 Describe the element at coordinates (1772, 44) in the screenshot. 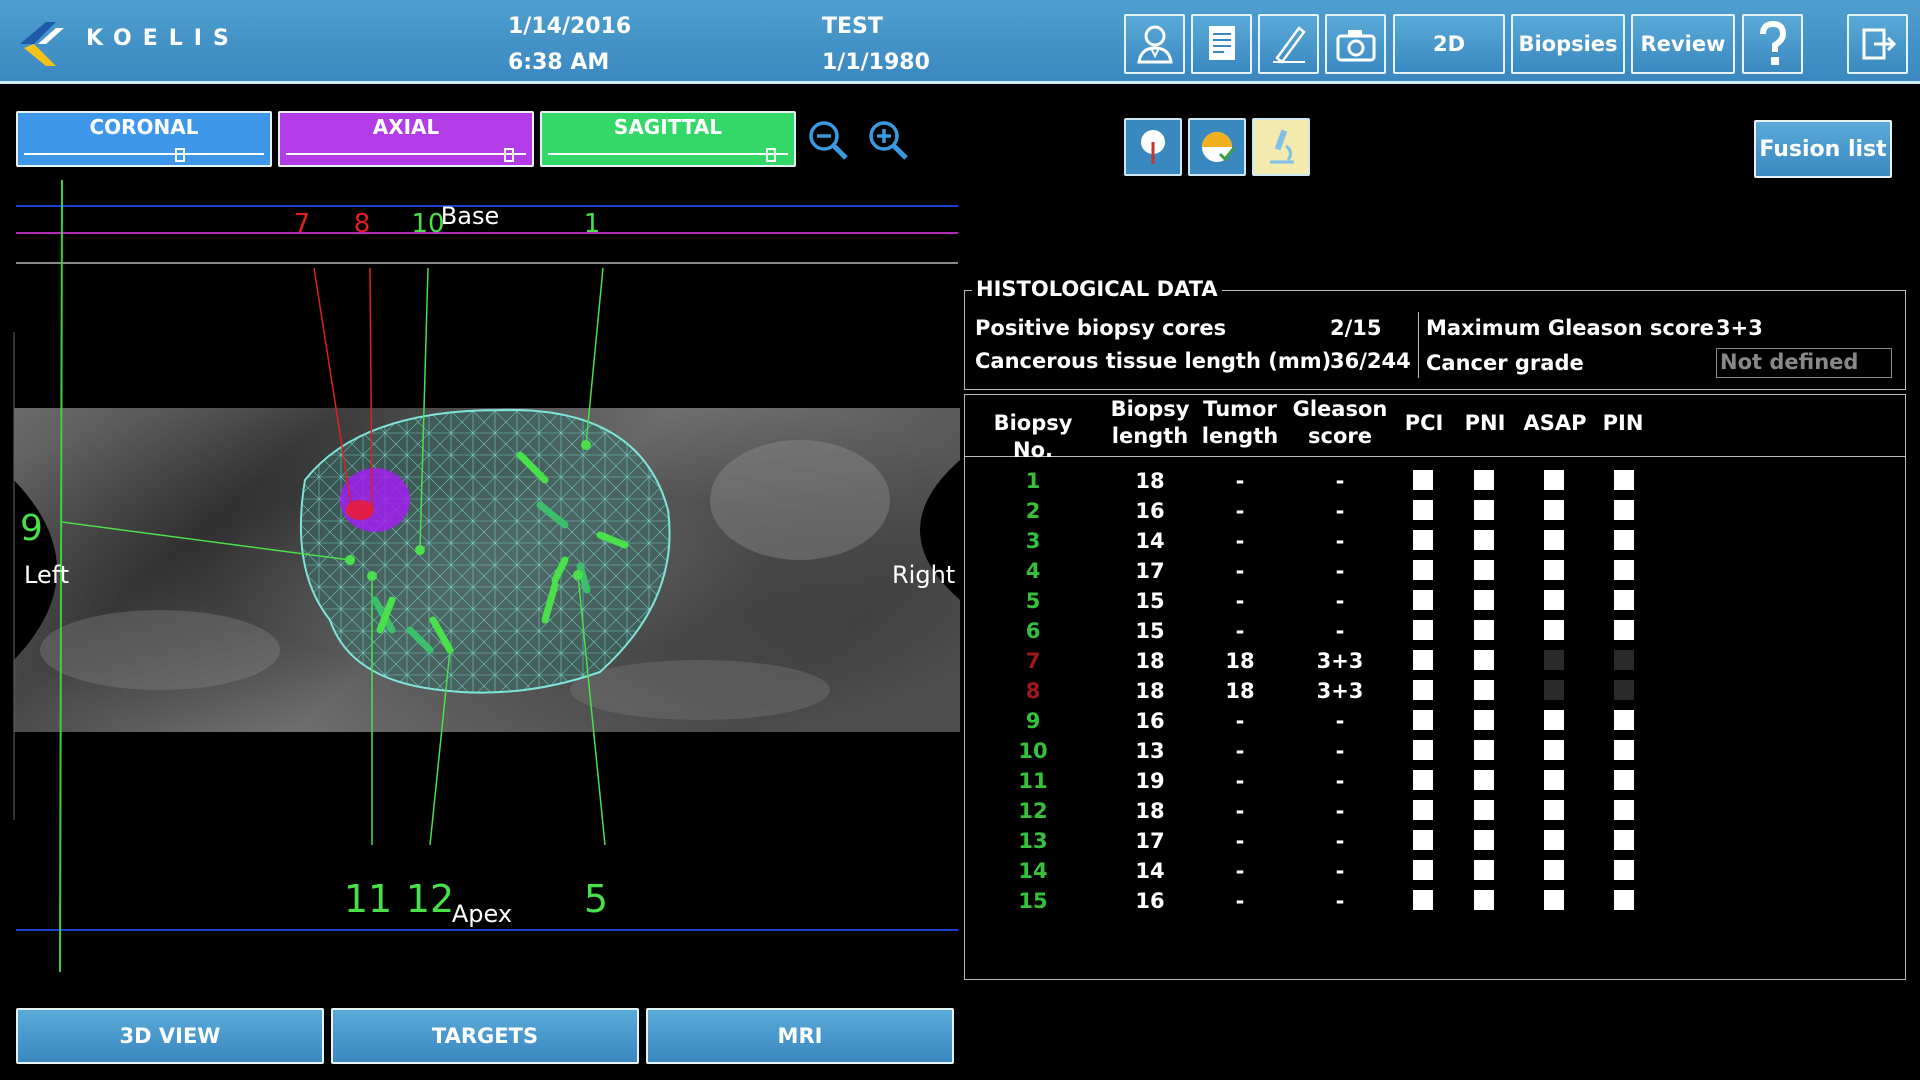

I see `help-button` at that location.